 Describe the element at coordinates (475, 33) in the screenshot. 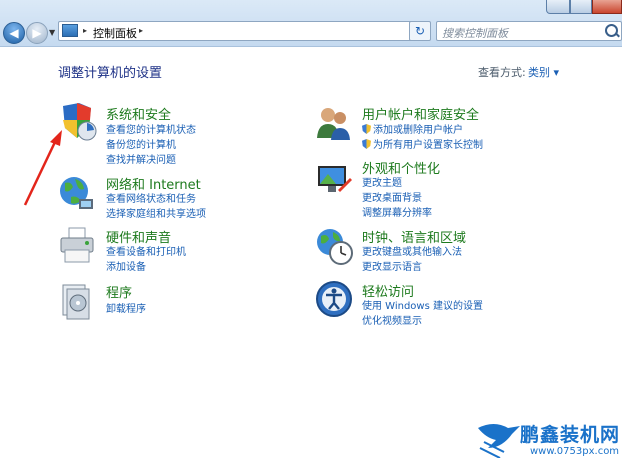

I see `search-placeholder: 搜索控制面板` at that location.